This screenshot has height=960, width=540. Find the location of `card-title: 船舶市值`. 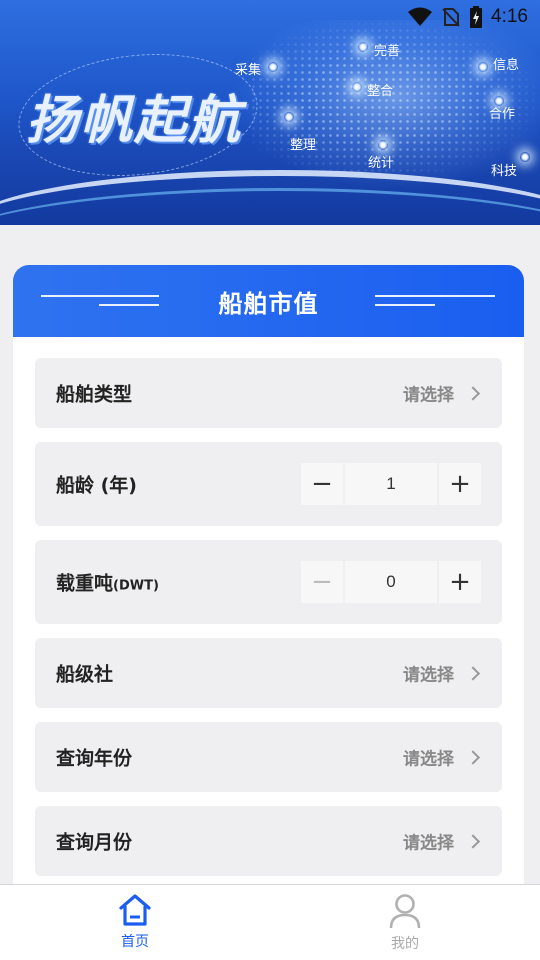

card-title: 船舶市值 is located at coordinates (268, 303).